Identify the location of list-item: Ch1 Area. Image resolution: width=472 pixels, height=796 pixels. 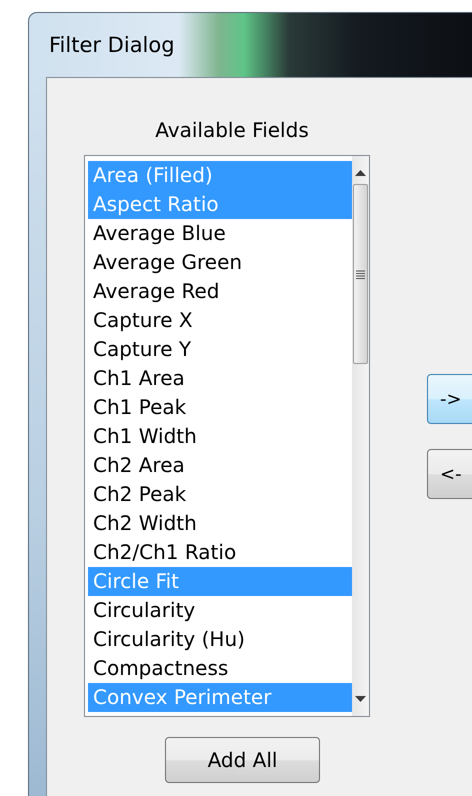
(220, 378).